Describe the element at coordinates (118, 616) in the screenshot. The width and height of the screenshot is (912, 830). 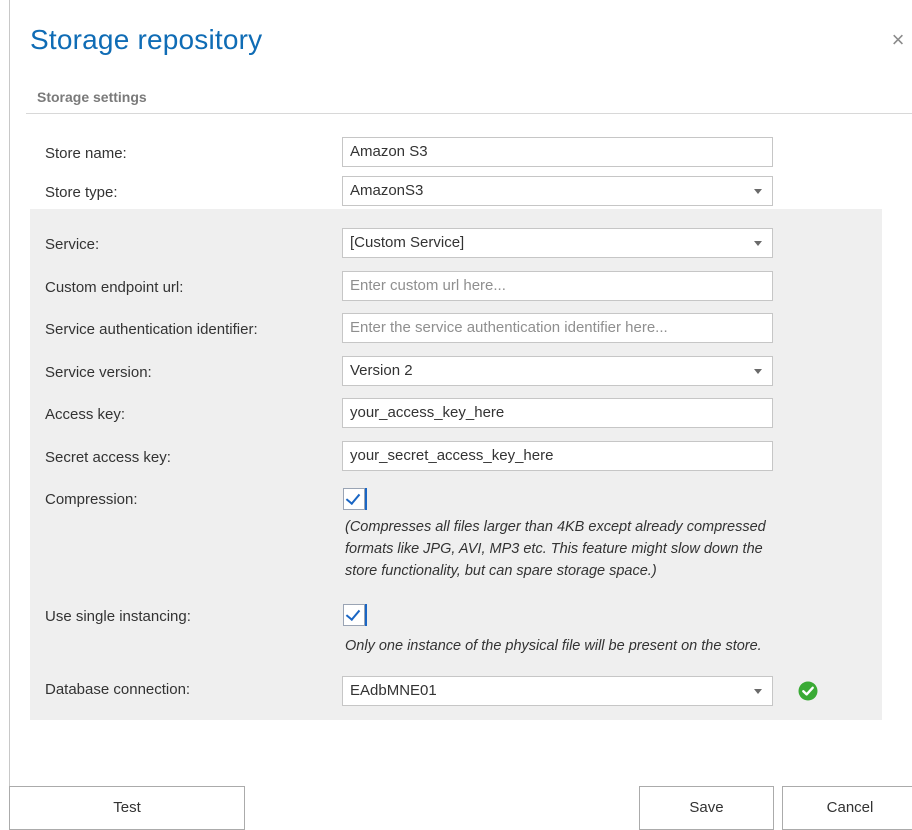
I see `single-instancing-label: Use single instancing:` at that location.